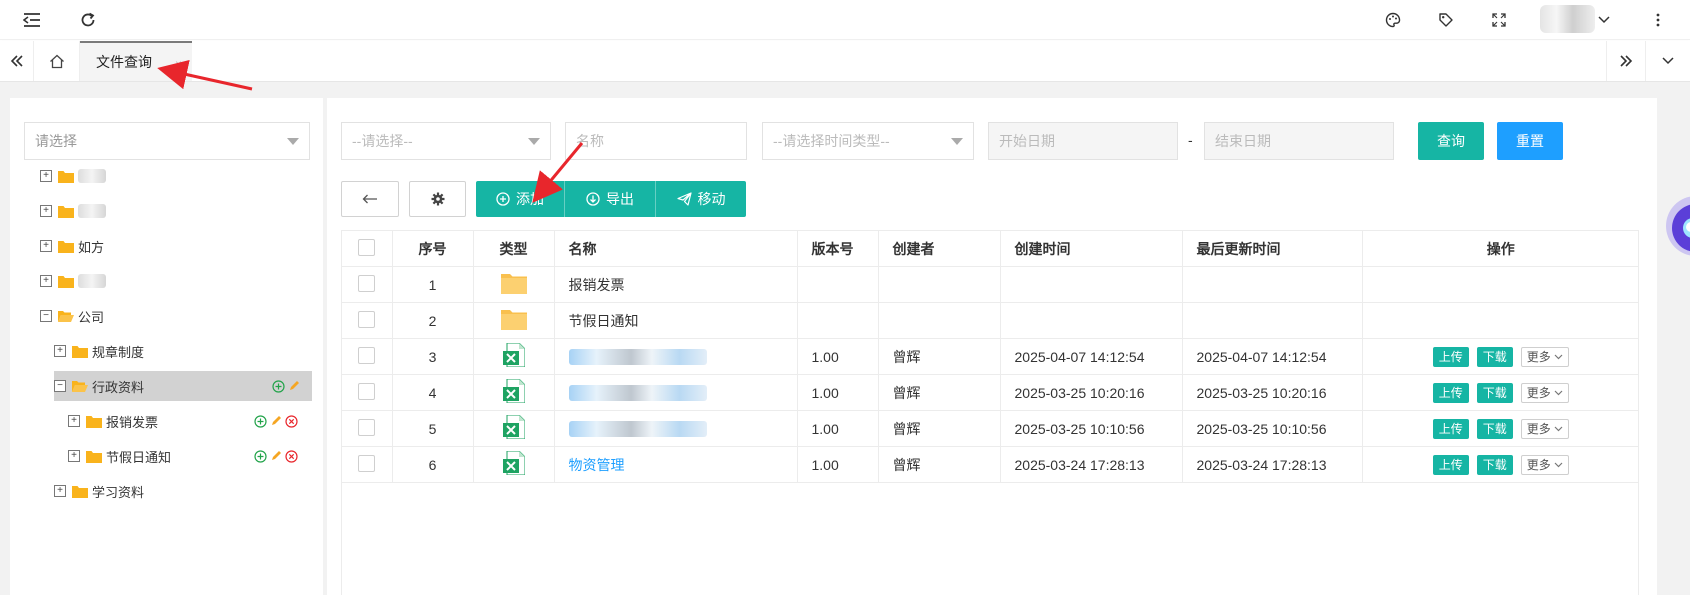  What do you see at coordinates (868, 141) in the screenshot?
I see `time-type-select: --请选择时间类型--` at bounding box center [868, 141].